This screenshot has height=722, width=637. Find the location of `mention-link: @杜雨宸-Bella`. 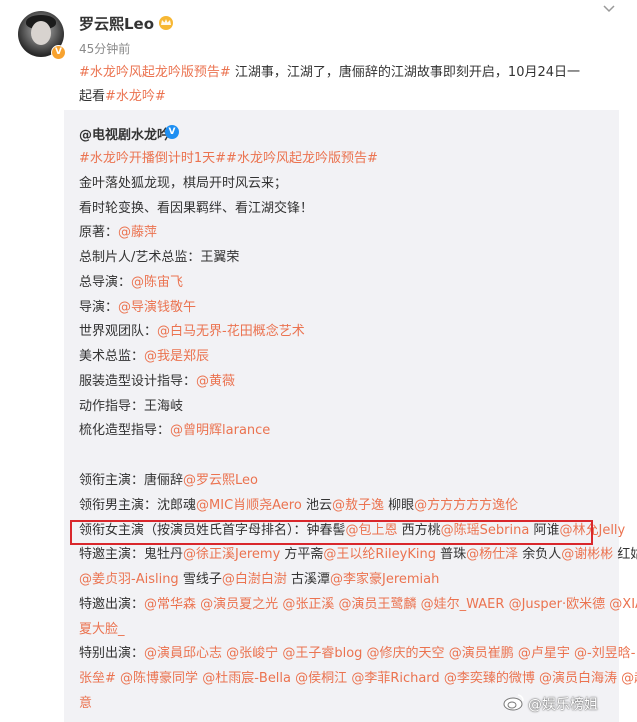

mention-link: @杜雨宸-Bella is located at coordinates (246, 678).